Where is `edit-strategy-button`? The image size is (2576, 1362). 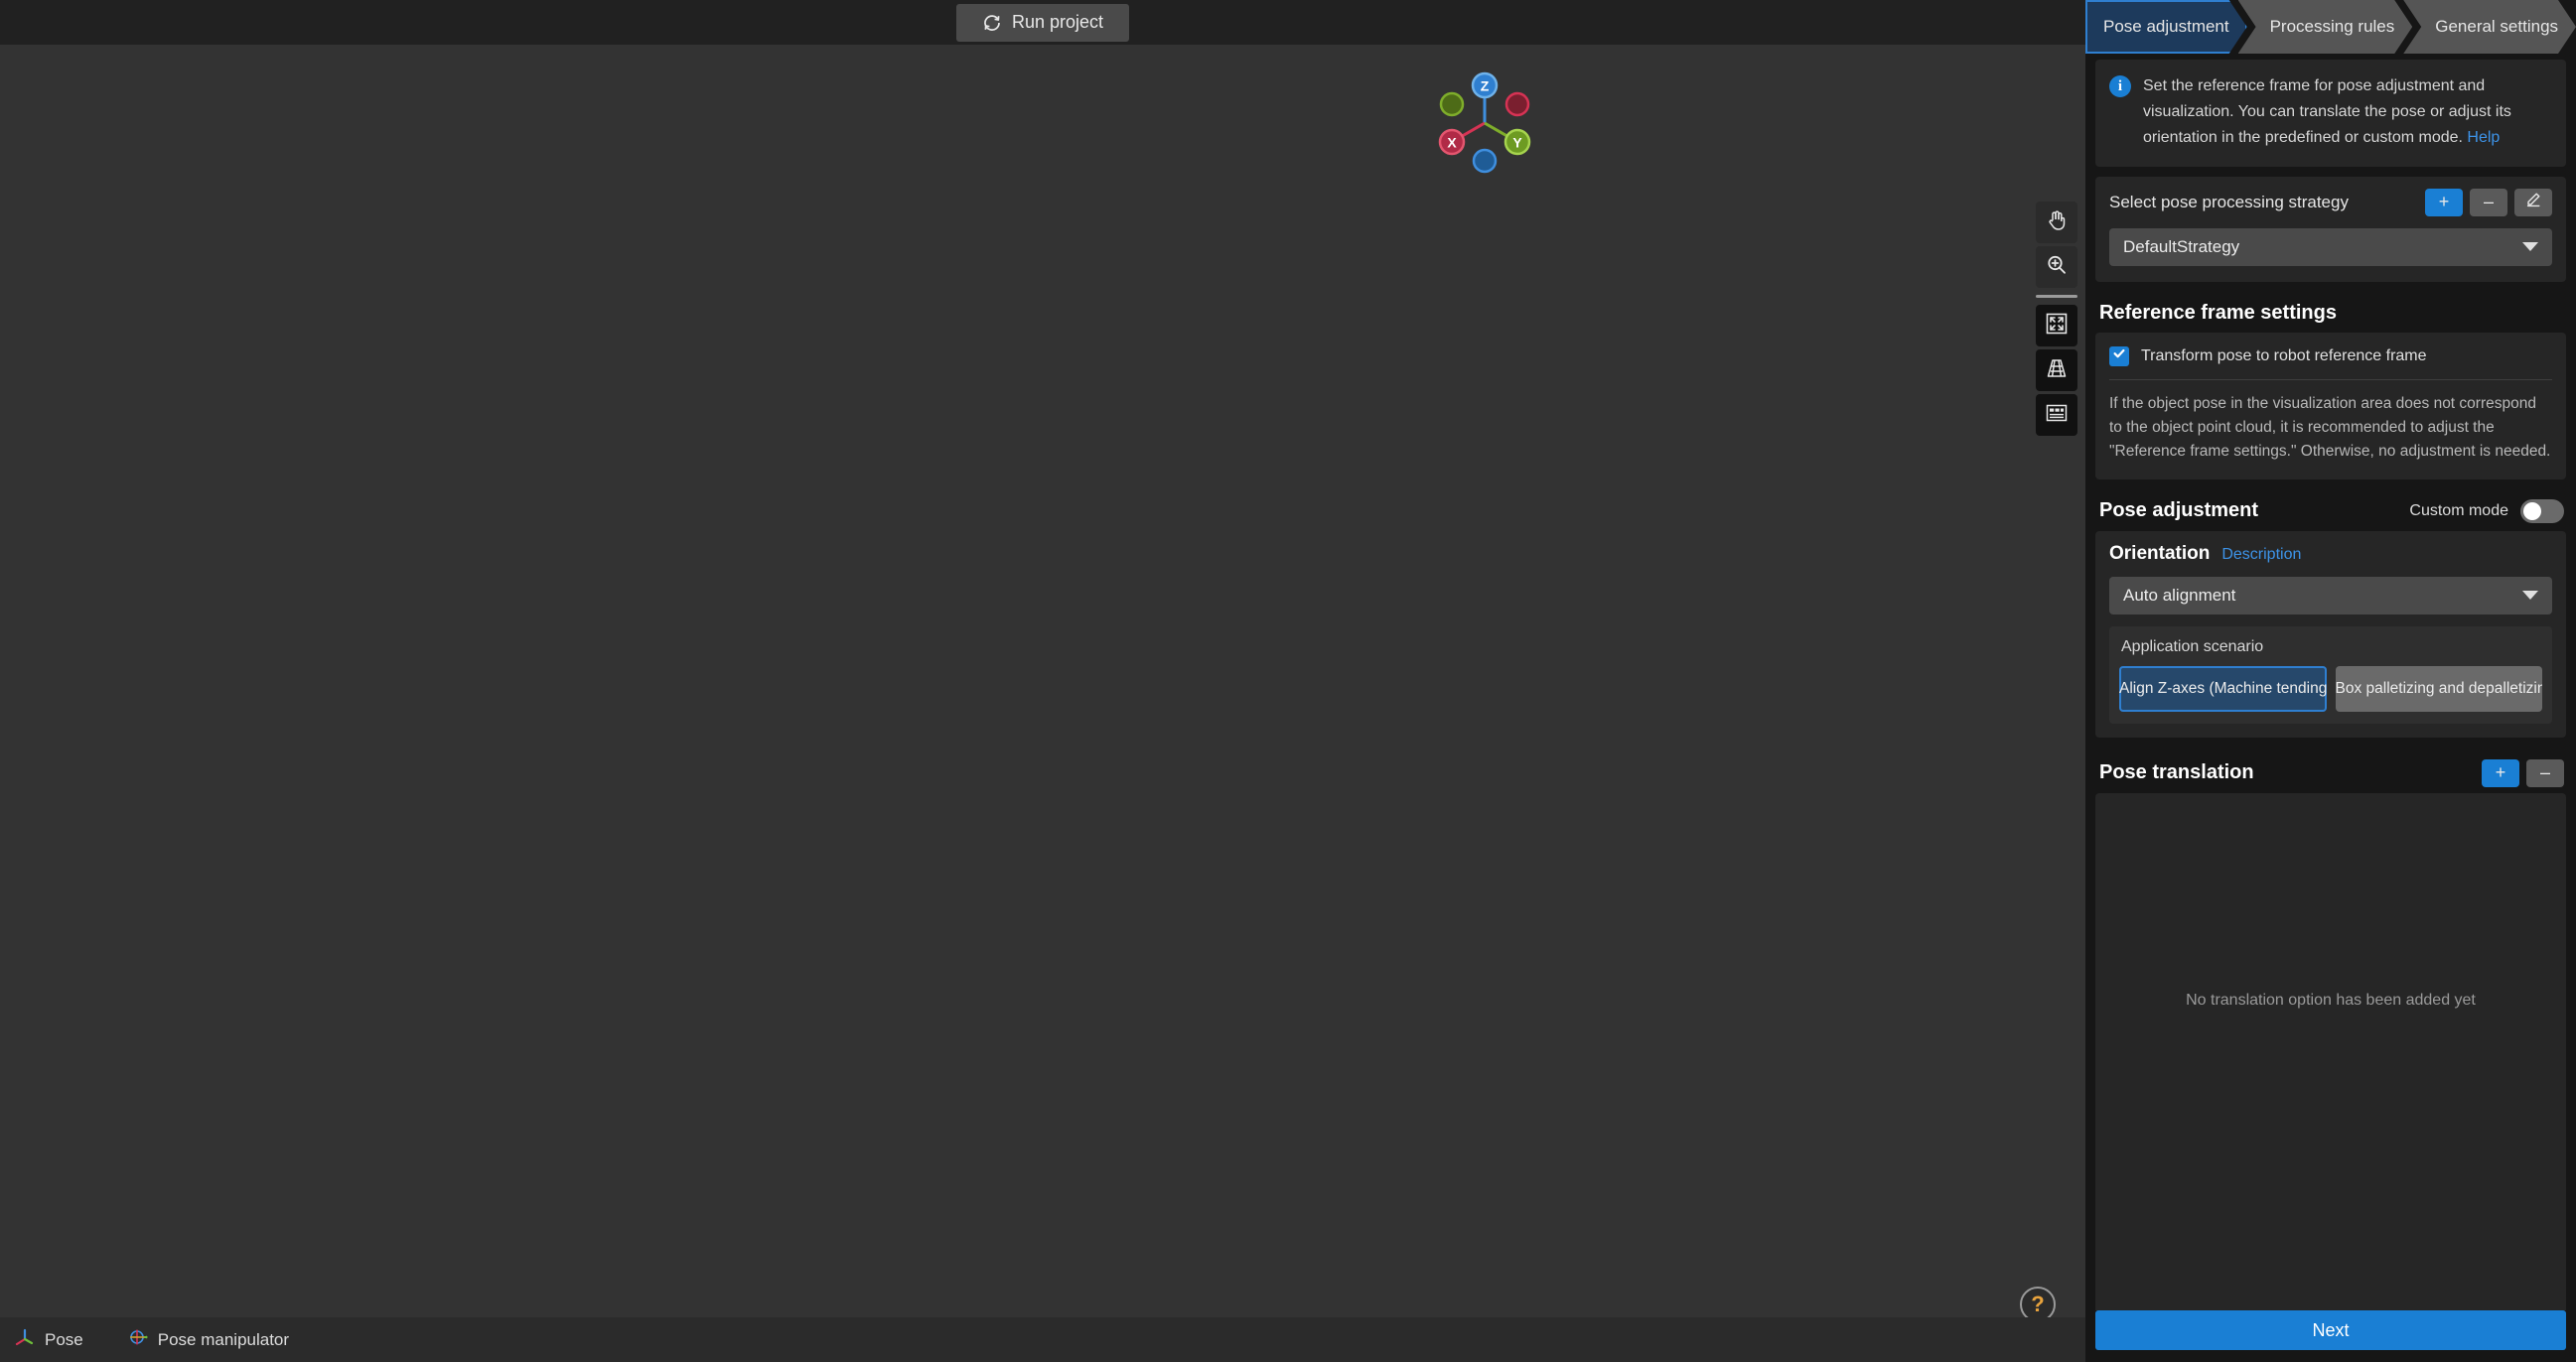 edit-strategy-button is located at coordinates (2533, 202).